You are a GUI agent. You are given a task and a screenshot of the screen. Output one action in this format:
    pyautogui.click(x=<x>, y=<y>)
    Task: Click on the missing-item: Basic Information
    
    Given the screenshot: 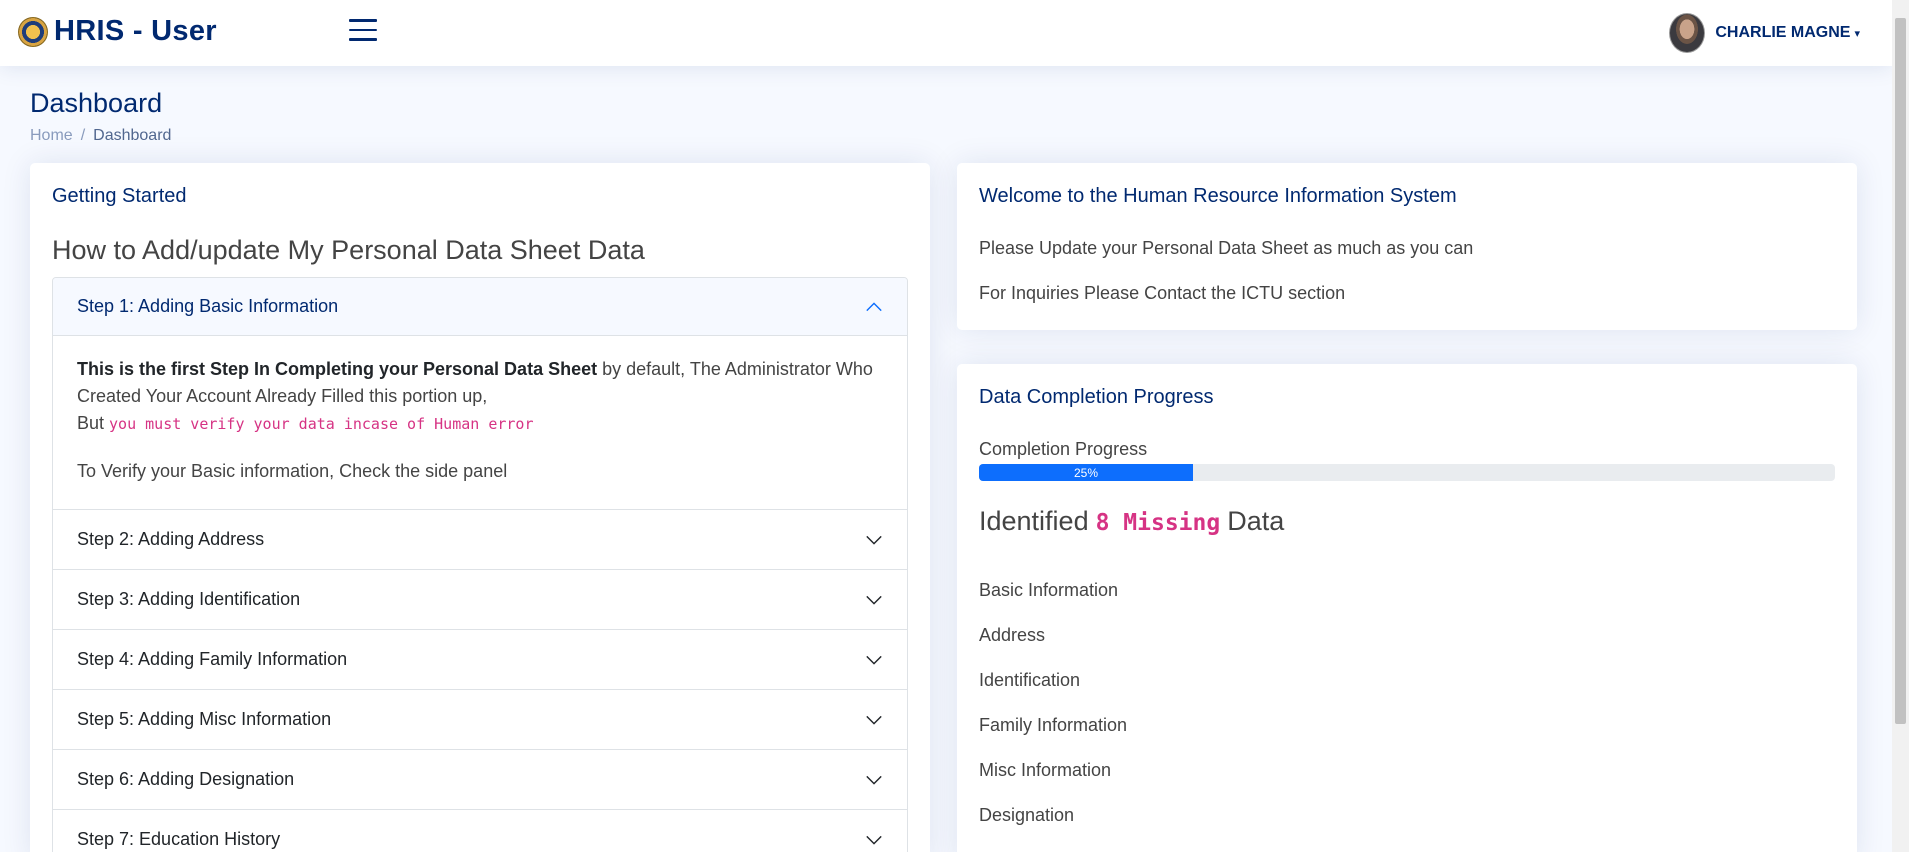 What is the action you would take?
    pyautogui.click(x=1049, y=590)
    